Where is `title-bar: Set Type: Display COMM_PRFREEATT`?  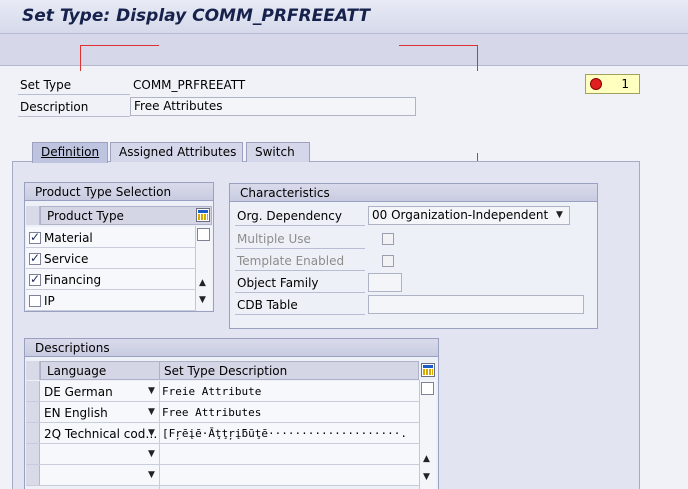 title-bar: Set Type: Display COMM_PRFREEATT is located at coordinates (344, 17).